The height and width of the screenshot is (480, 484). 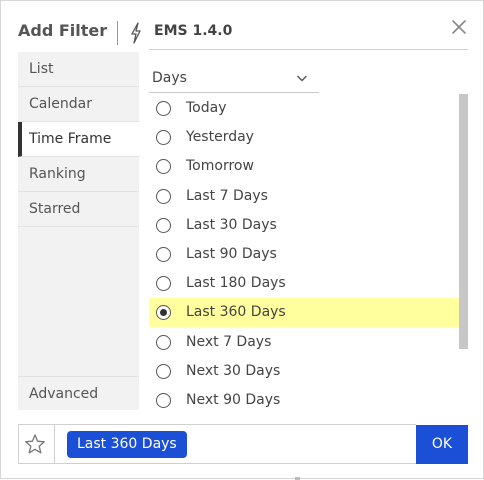 I want to click on ok-button: OK, so click(x=442, y=444).